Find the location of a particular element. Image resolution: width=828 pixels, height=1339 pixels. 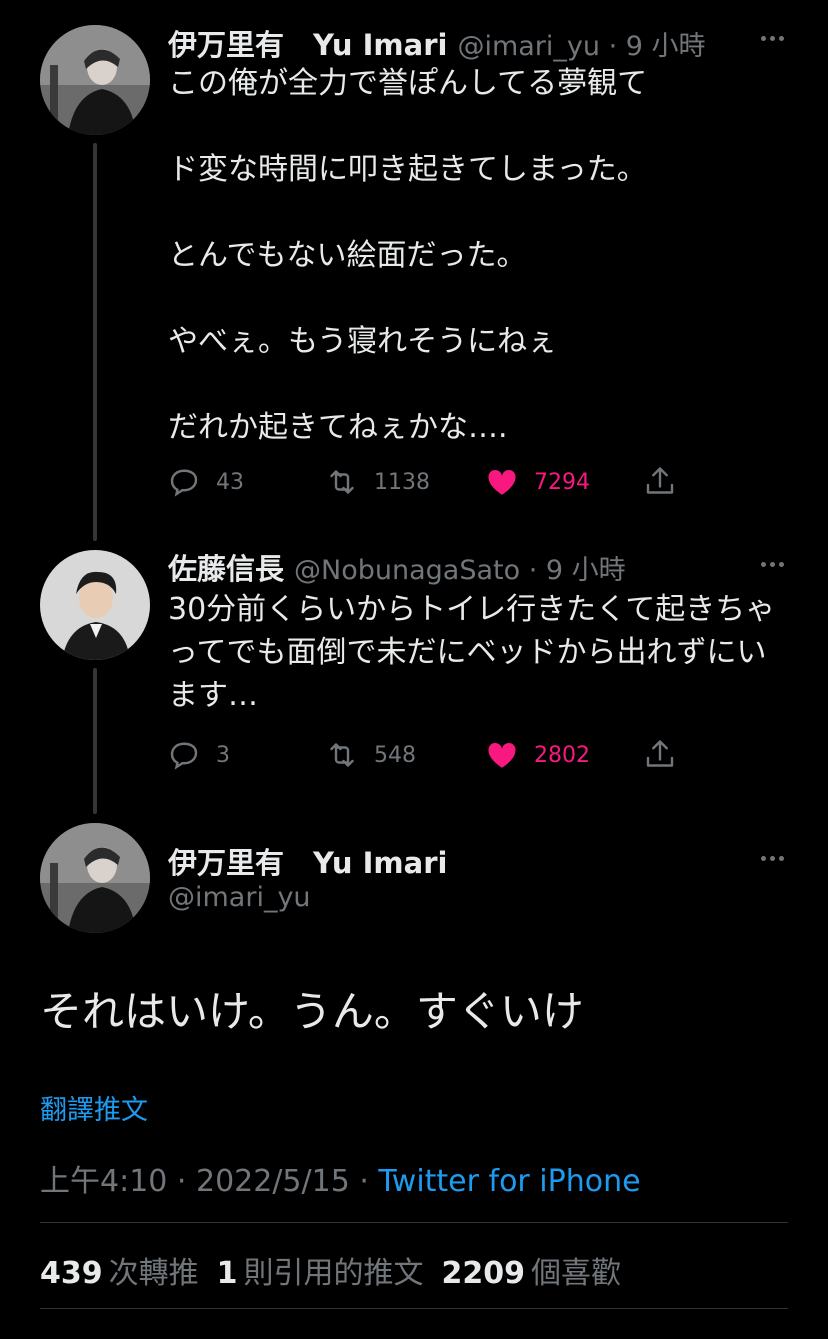

timestamp-text: 上午4:10 · 2022/5/15 · is located at coordinates (209, 1181).